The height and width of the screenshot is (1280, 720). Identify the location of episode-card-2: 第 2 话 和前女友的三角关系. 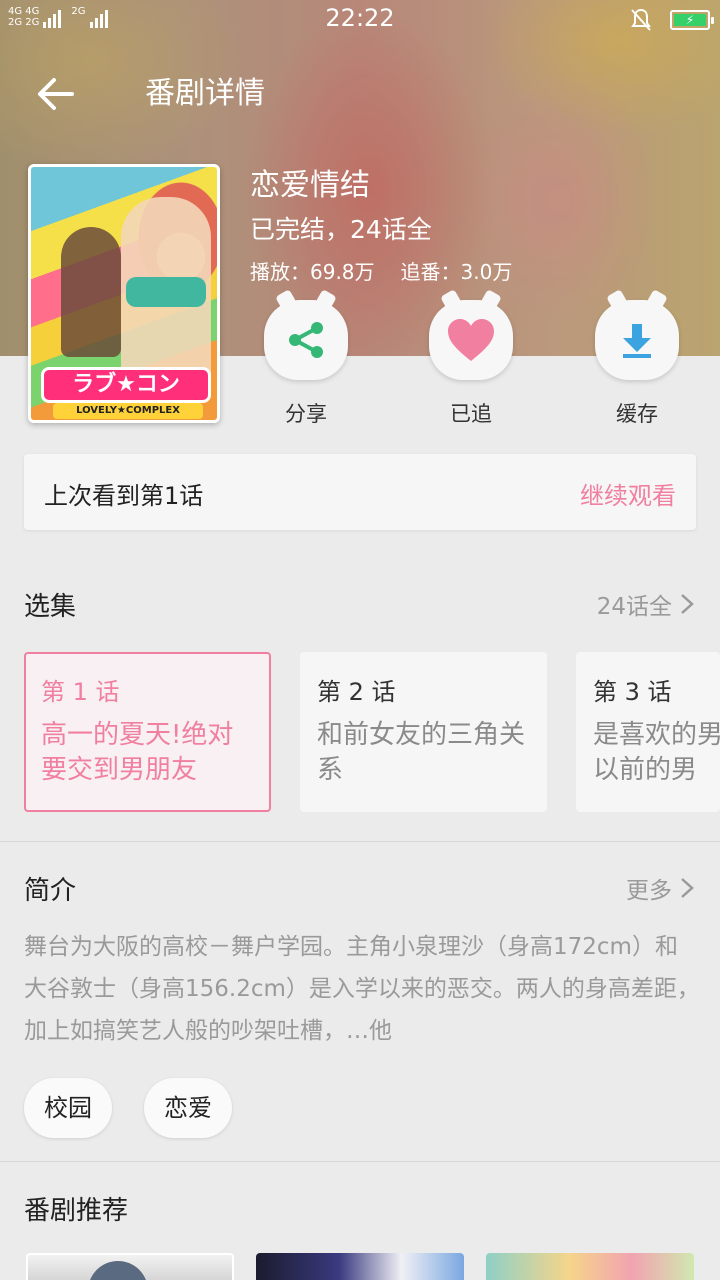
(423, 732).